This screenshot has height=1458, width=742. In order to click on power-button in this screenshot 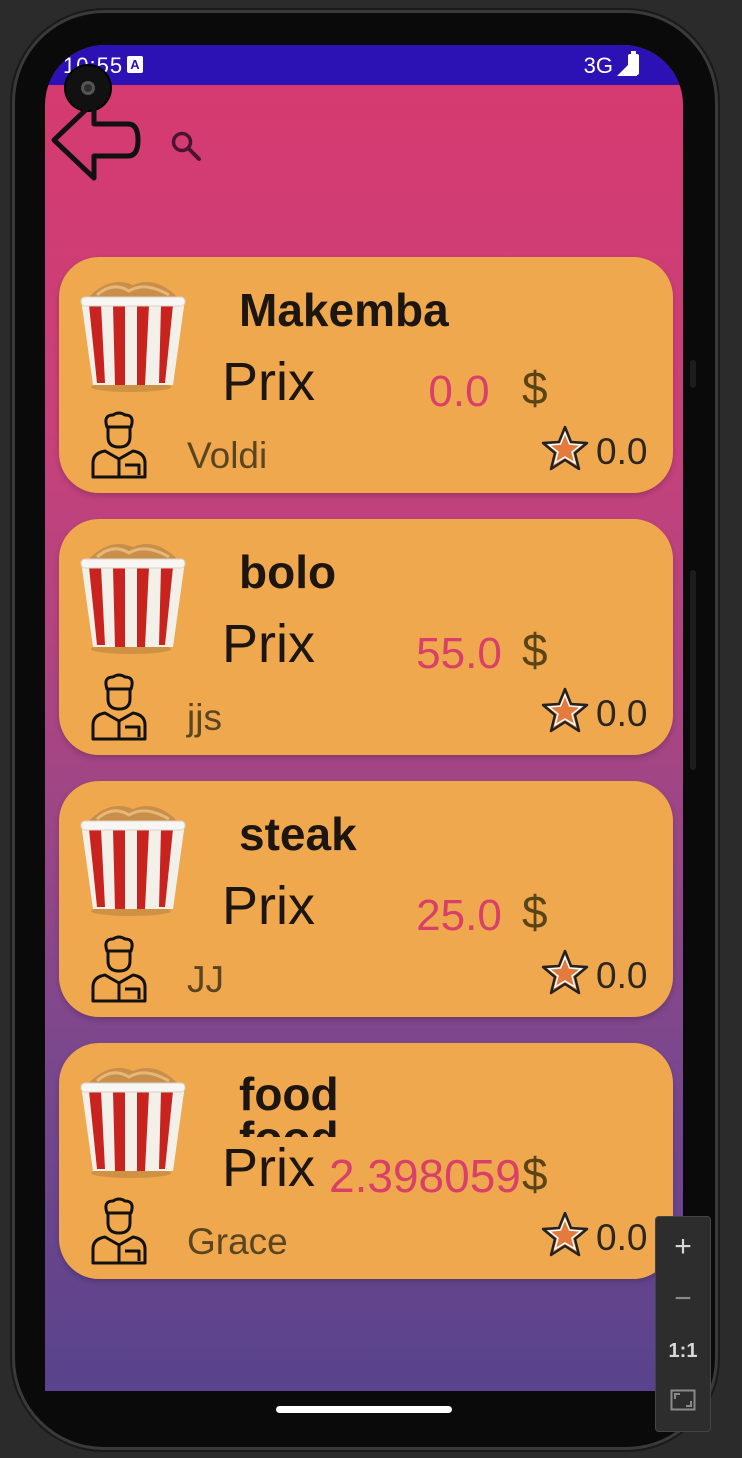, I will do `click(693, 374)`.